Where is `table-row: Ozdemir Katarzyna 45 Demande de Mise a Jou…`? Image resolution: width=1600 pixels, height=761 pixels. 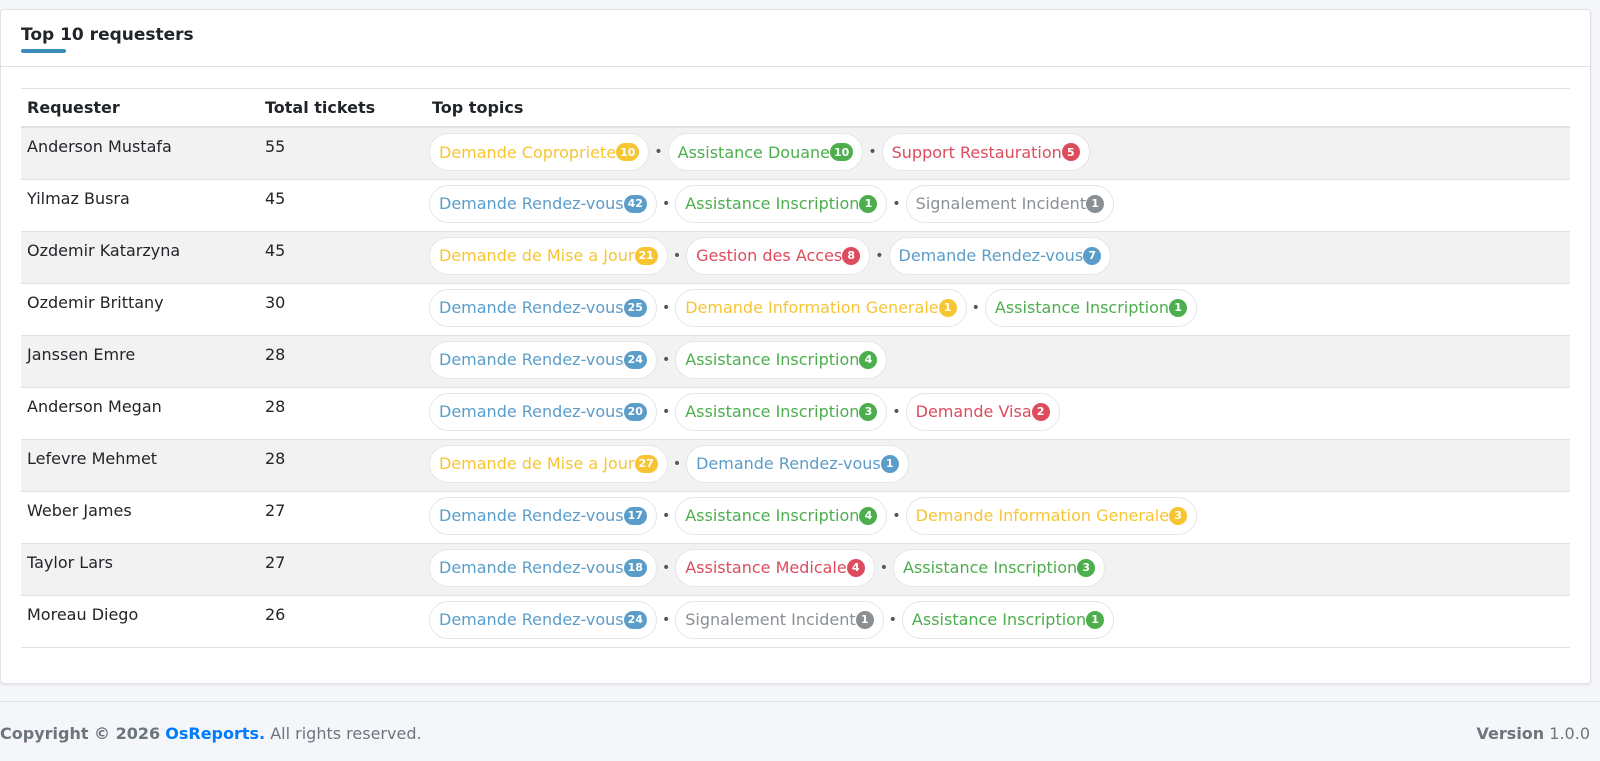 table-row: Ozdemir Katarzyna 45 Demande de Mise a Jou… is located at coordinates (795, 257).